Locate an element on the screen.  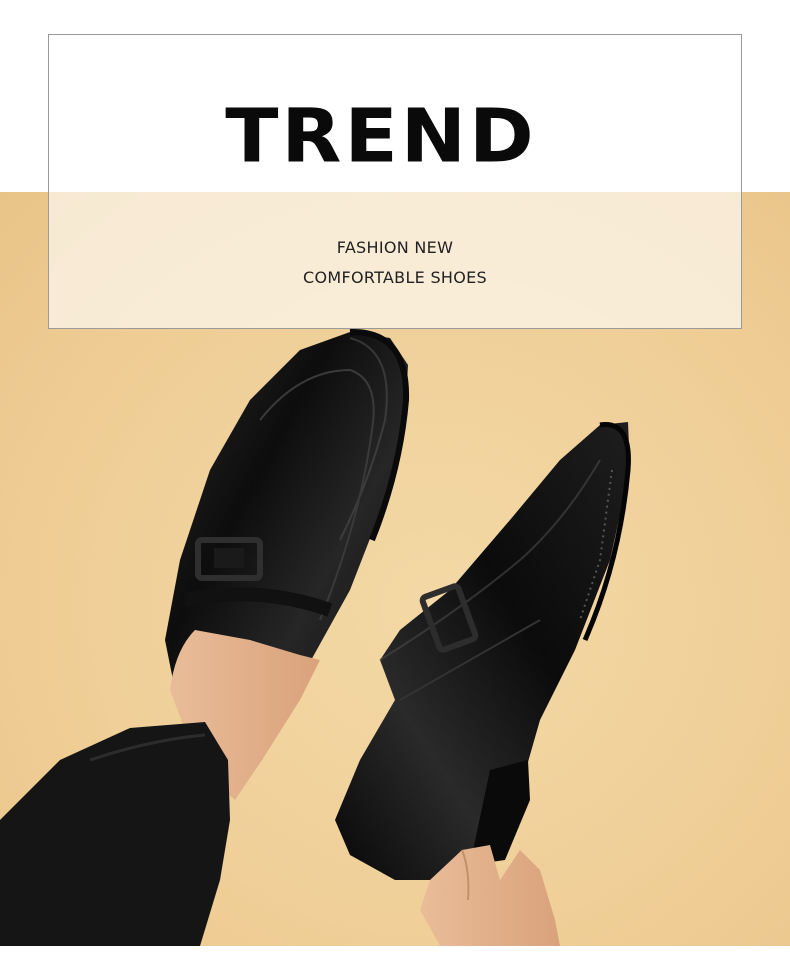
banner-title-text: TREND is located at coordinates (381, 137).